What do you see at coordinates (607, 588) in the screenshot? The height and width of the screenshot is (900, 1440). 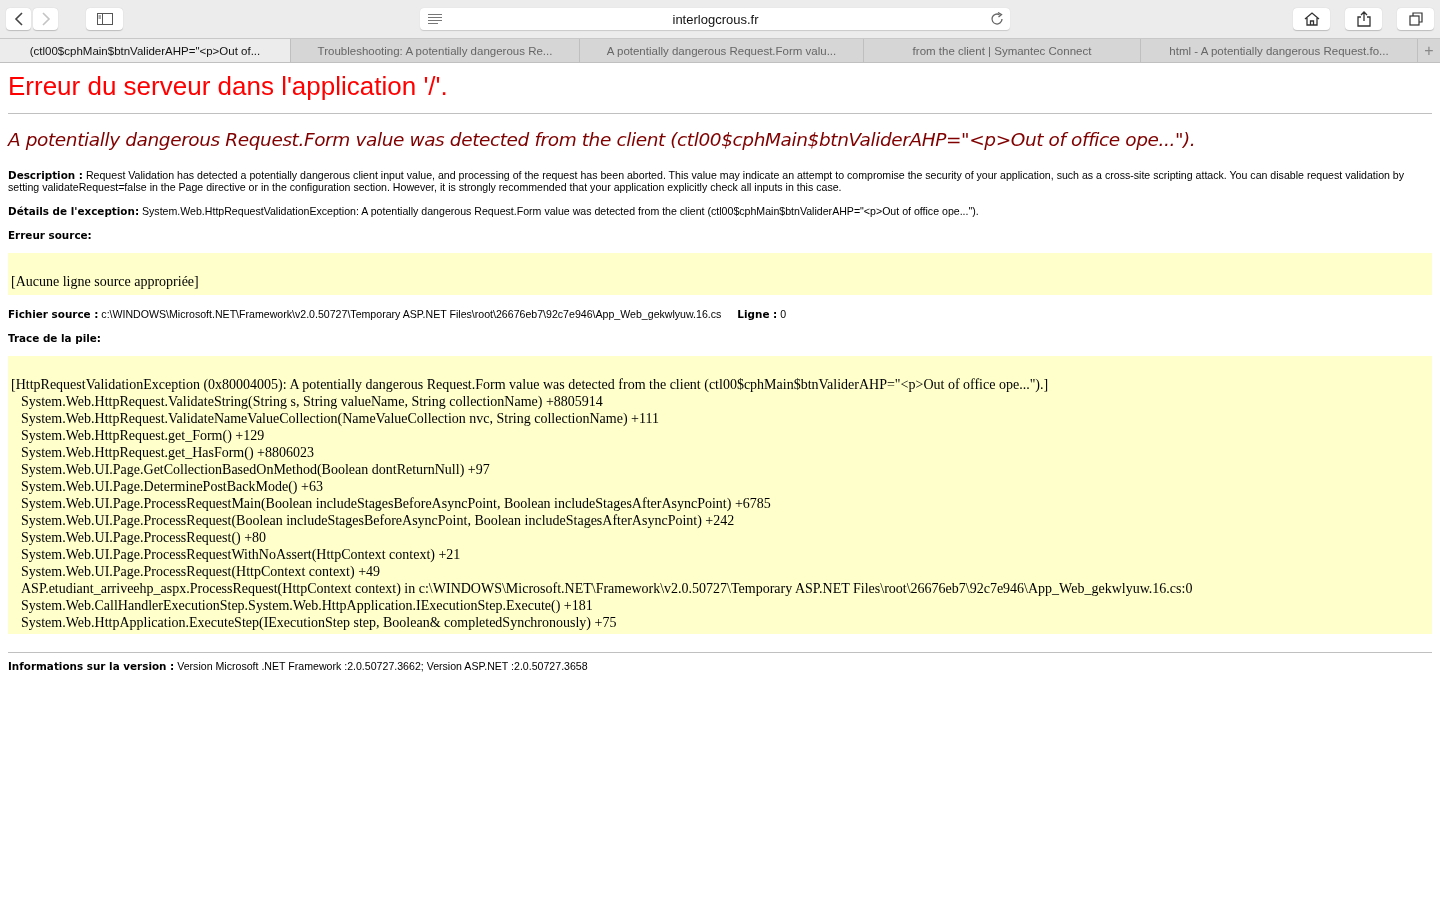 I see `stack-trace-line: ASP.etudiant_arriveehp_aspx.ProcessRequest(HttpContext context) in c:\WINDOWS\Microsoft.NET\Framework\v2.0.50727\Temporary ASP.NET Files\root\26676eb7\92c7e946\App_Web_gekwlyuw.16.cs:0` at bounding box center [607, 588].